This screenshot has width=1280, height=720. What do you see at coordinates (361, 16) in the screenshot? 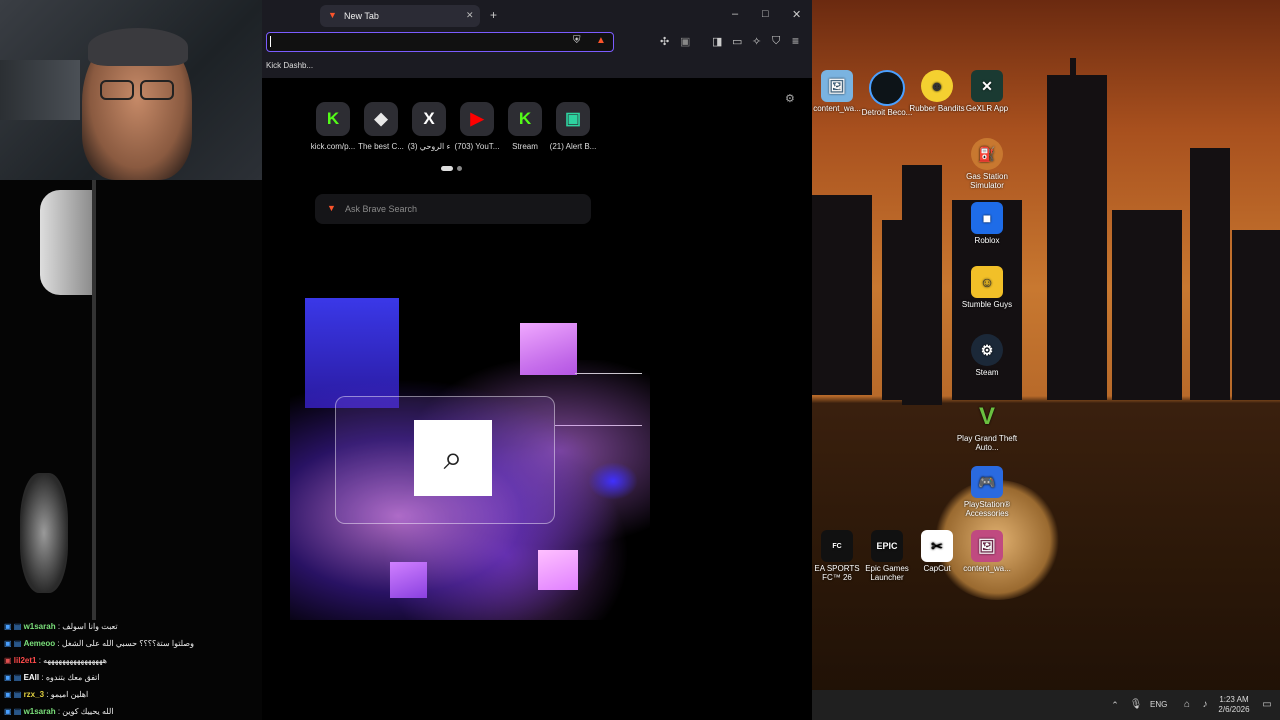
I see `tab-title: New Tab` at bounding box center [361, 16].